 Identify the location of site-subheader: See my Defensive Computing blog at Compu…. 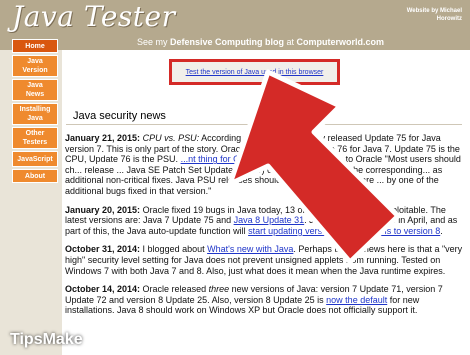
(235, 42).